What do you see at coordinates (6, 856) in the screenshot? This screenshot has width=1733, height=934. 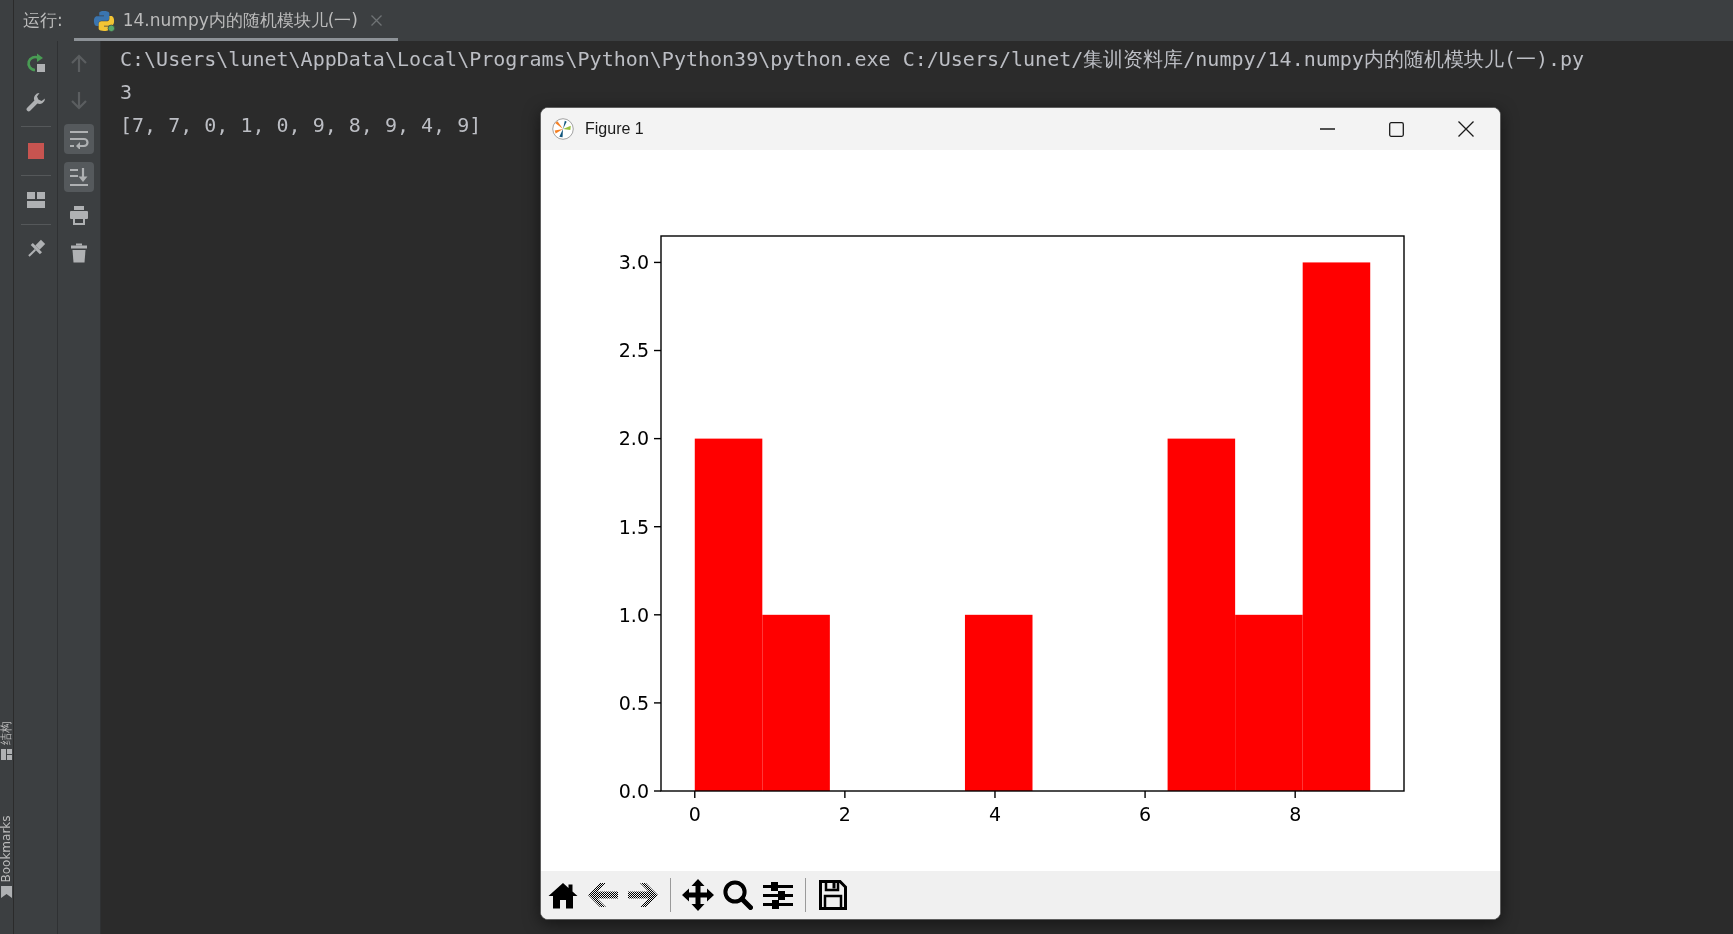 I see `tool-window-button: Bookmarks` at bounding box center [6, 856].